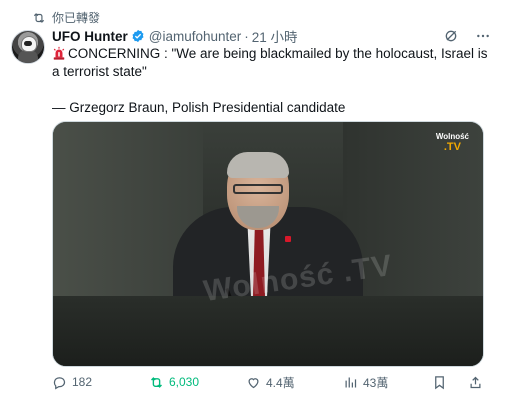 The image size is (507, 401). I want to click on like-icon, so click(253, 382).